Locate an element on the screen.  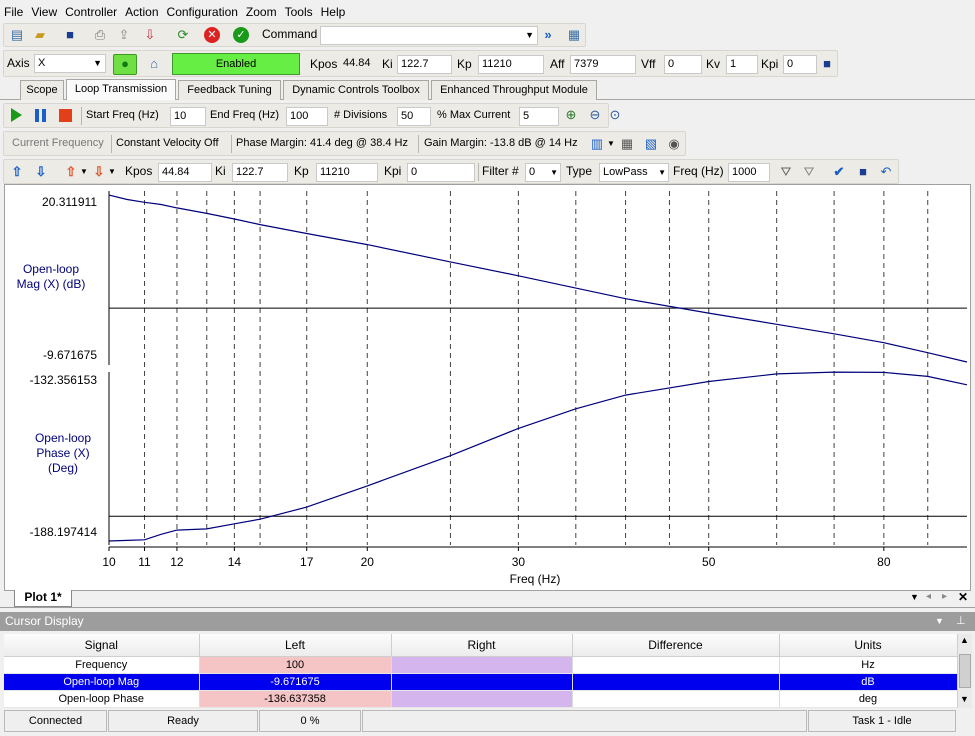
col-left: Left is located at coordinates (295, 645).